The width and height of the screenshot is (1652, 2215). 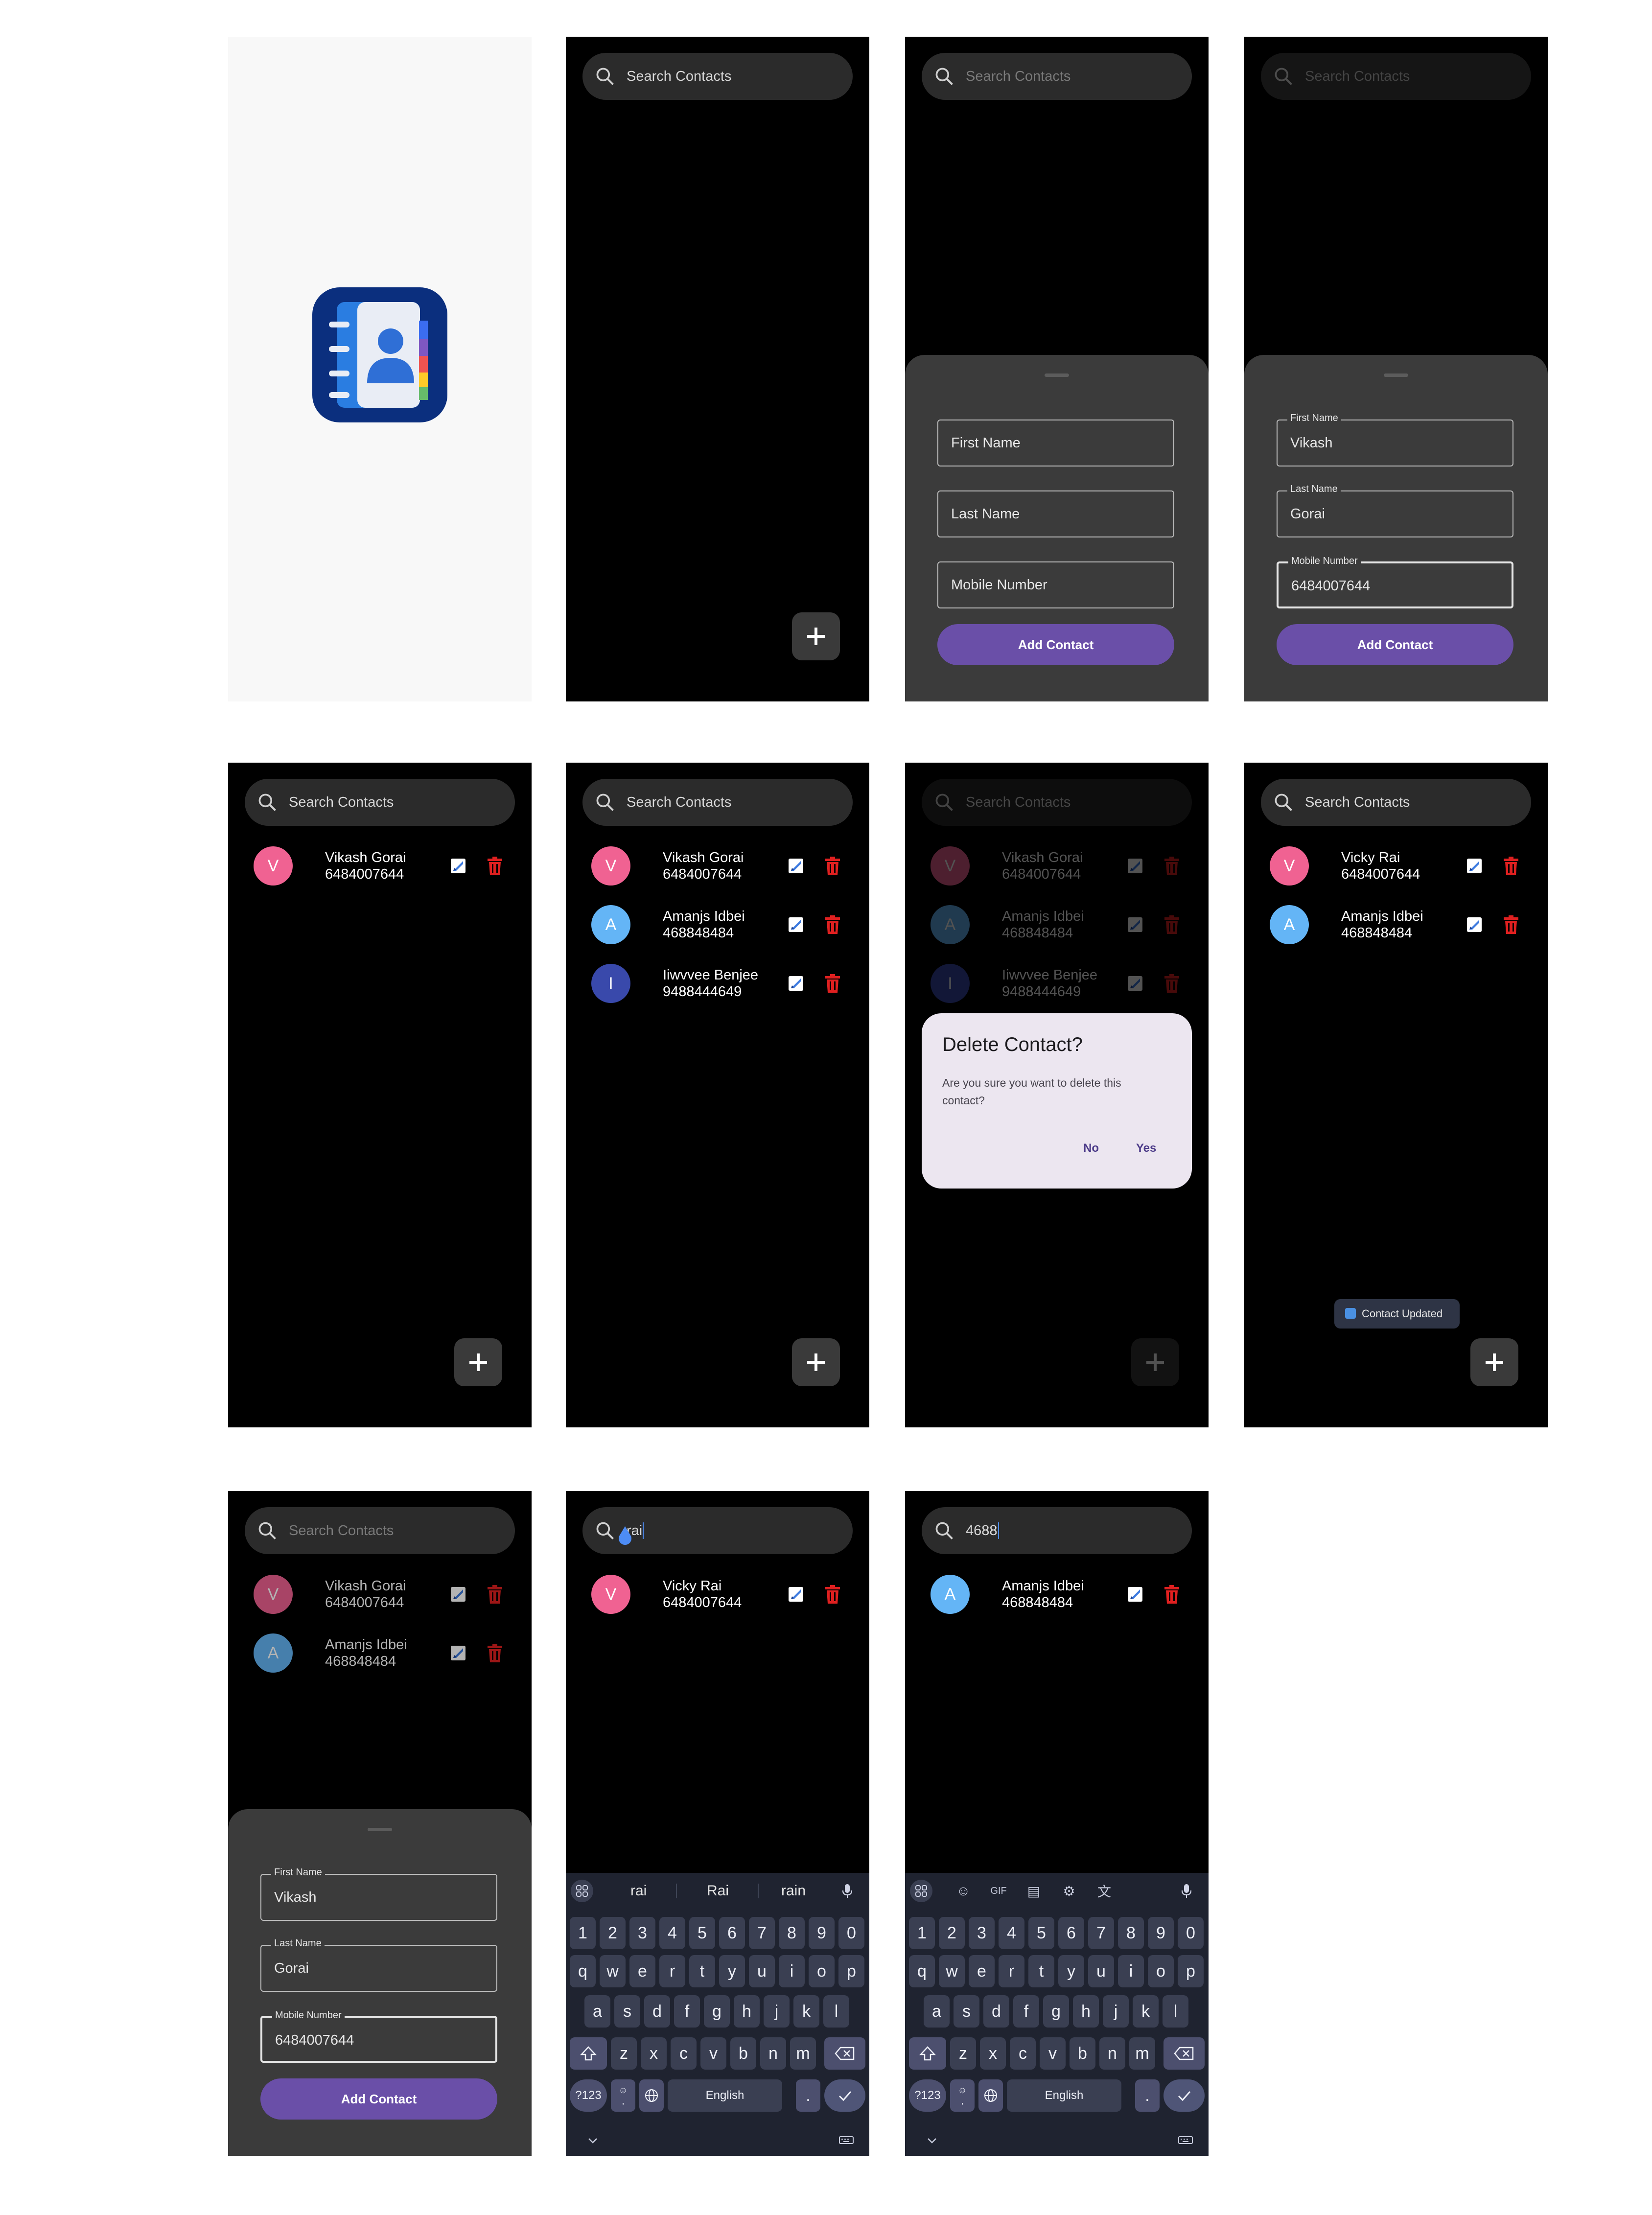 I want to click on suggestion-chip: Rai, so click(x=718, y=1891).